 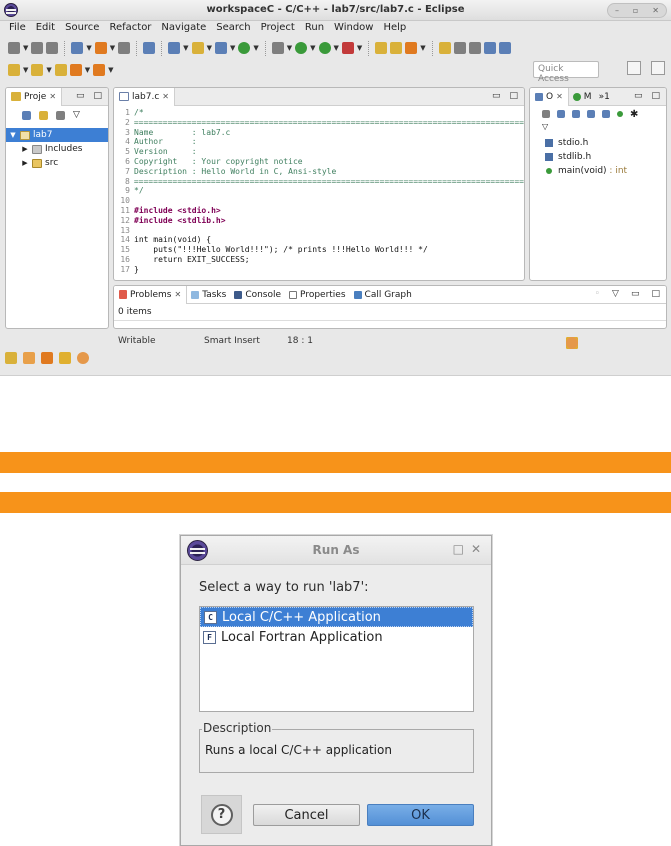 What do you see at coordinates (336, 617) in the screenshot?
I see `option-local-c-app: C Local C/C++ Application` at bounding box center [336, 617].